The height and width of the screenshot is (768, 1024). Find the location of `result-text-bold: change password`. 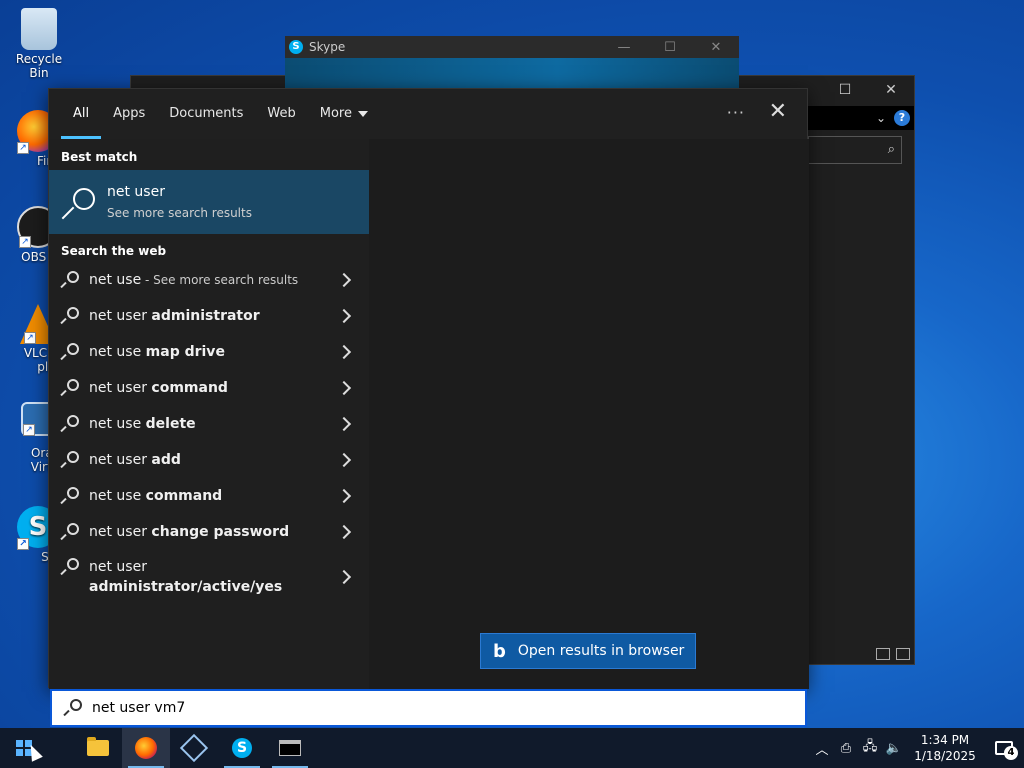

result-text-bold: change password is located at coordinates (220, 532).